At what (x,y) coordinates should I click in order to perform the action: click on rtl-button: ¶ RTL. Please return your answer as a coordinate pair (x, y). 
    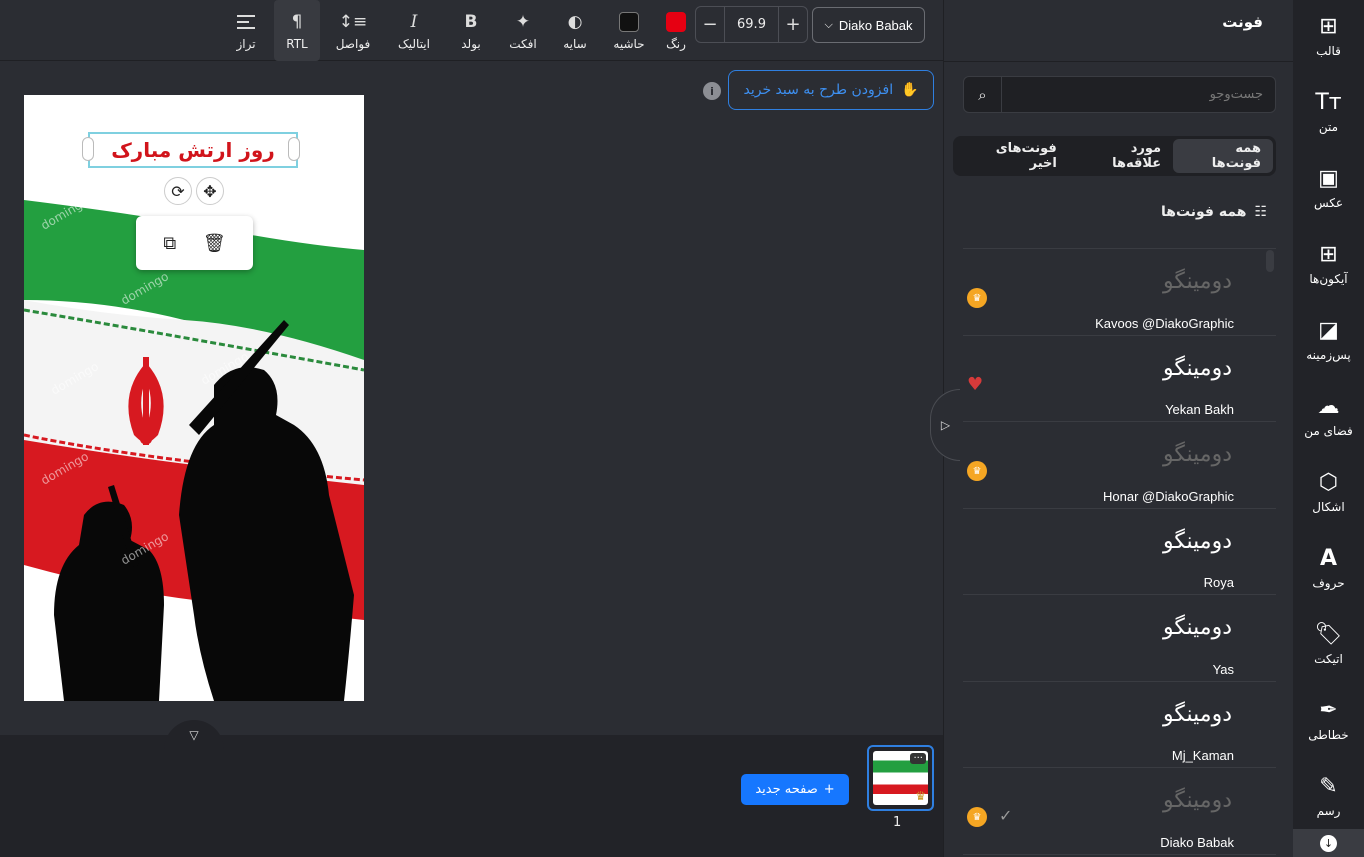
    Looking at the image, I should click on (297, 30).